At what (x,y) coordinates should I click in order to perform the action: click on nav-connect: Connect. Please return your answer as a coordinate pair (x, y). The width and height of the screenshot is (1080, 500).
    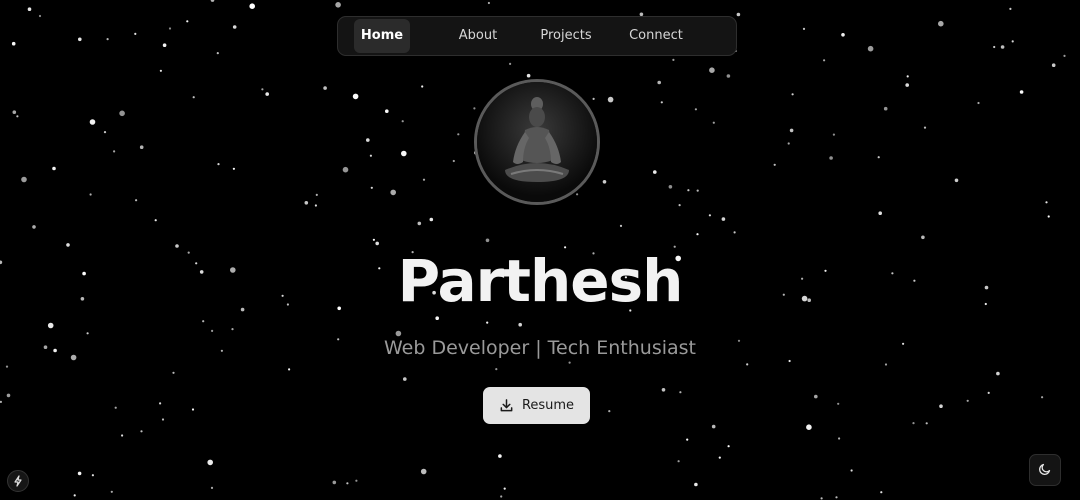
    Looking at the image, I should click on (656, 36).